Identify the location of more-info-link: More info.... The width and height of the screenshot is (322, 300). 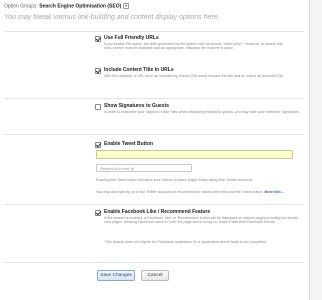
(274, 192).